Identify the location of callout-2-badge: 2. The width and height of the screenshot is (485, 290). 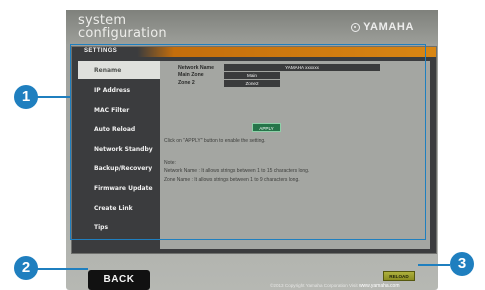
(26, 268).